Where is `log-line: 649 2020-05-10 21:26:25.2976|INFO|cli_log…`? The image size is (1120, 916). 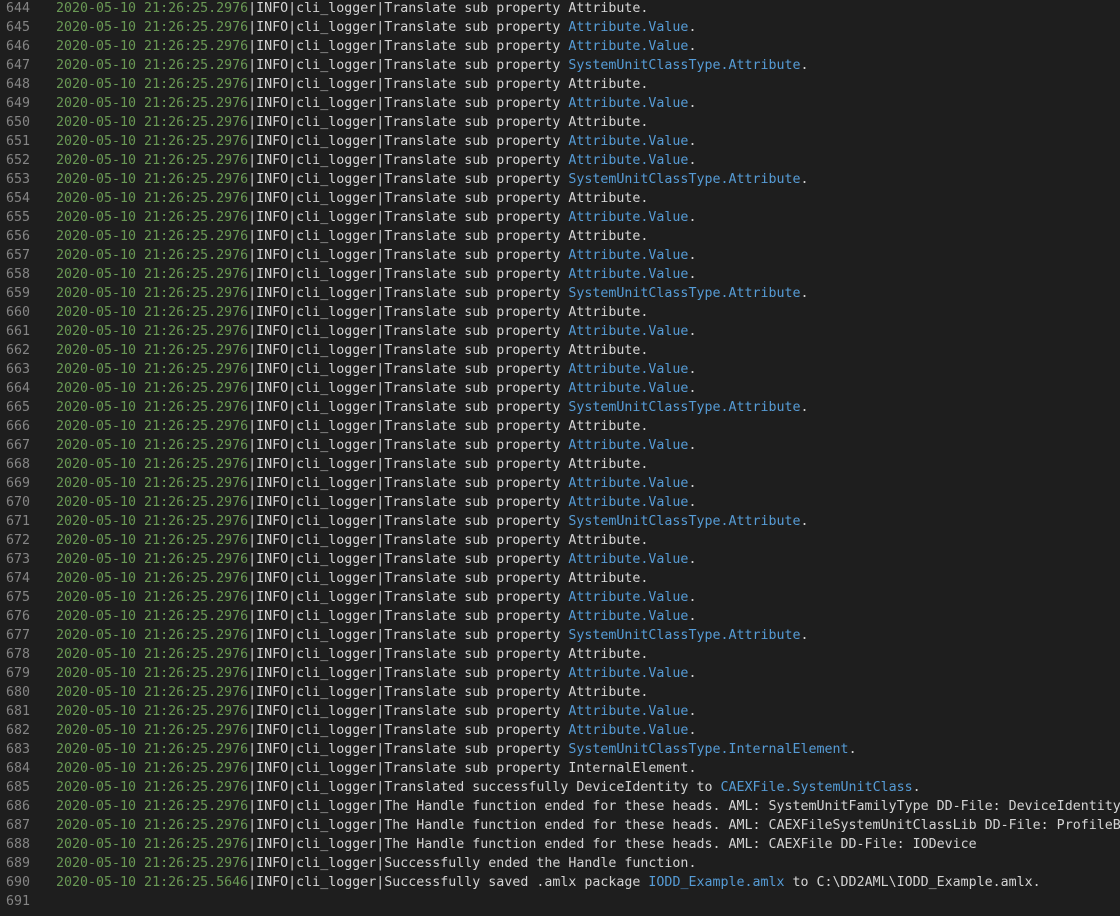
log-line: 649 2020-05-10 21:26:25.2976|INFO|cli_log… is located at coordinates (560, 103).